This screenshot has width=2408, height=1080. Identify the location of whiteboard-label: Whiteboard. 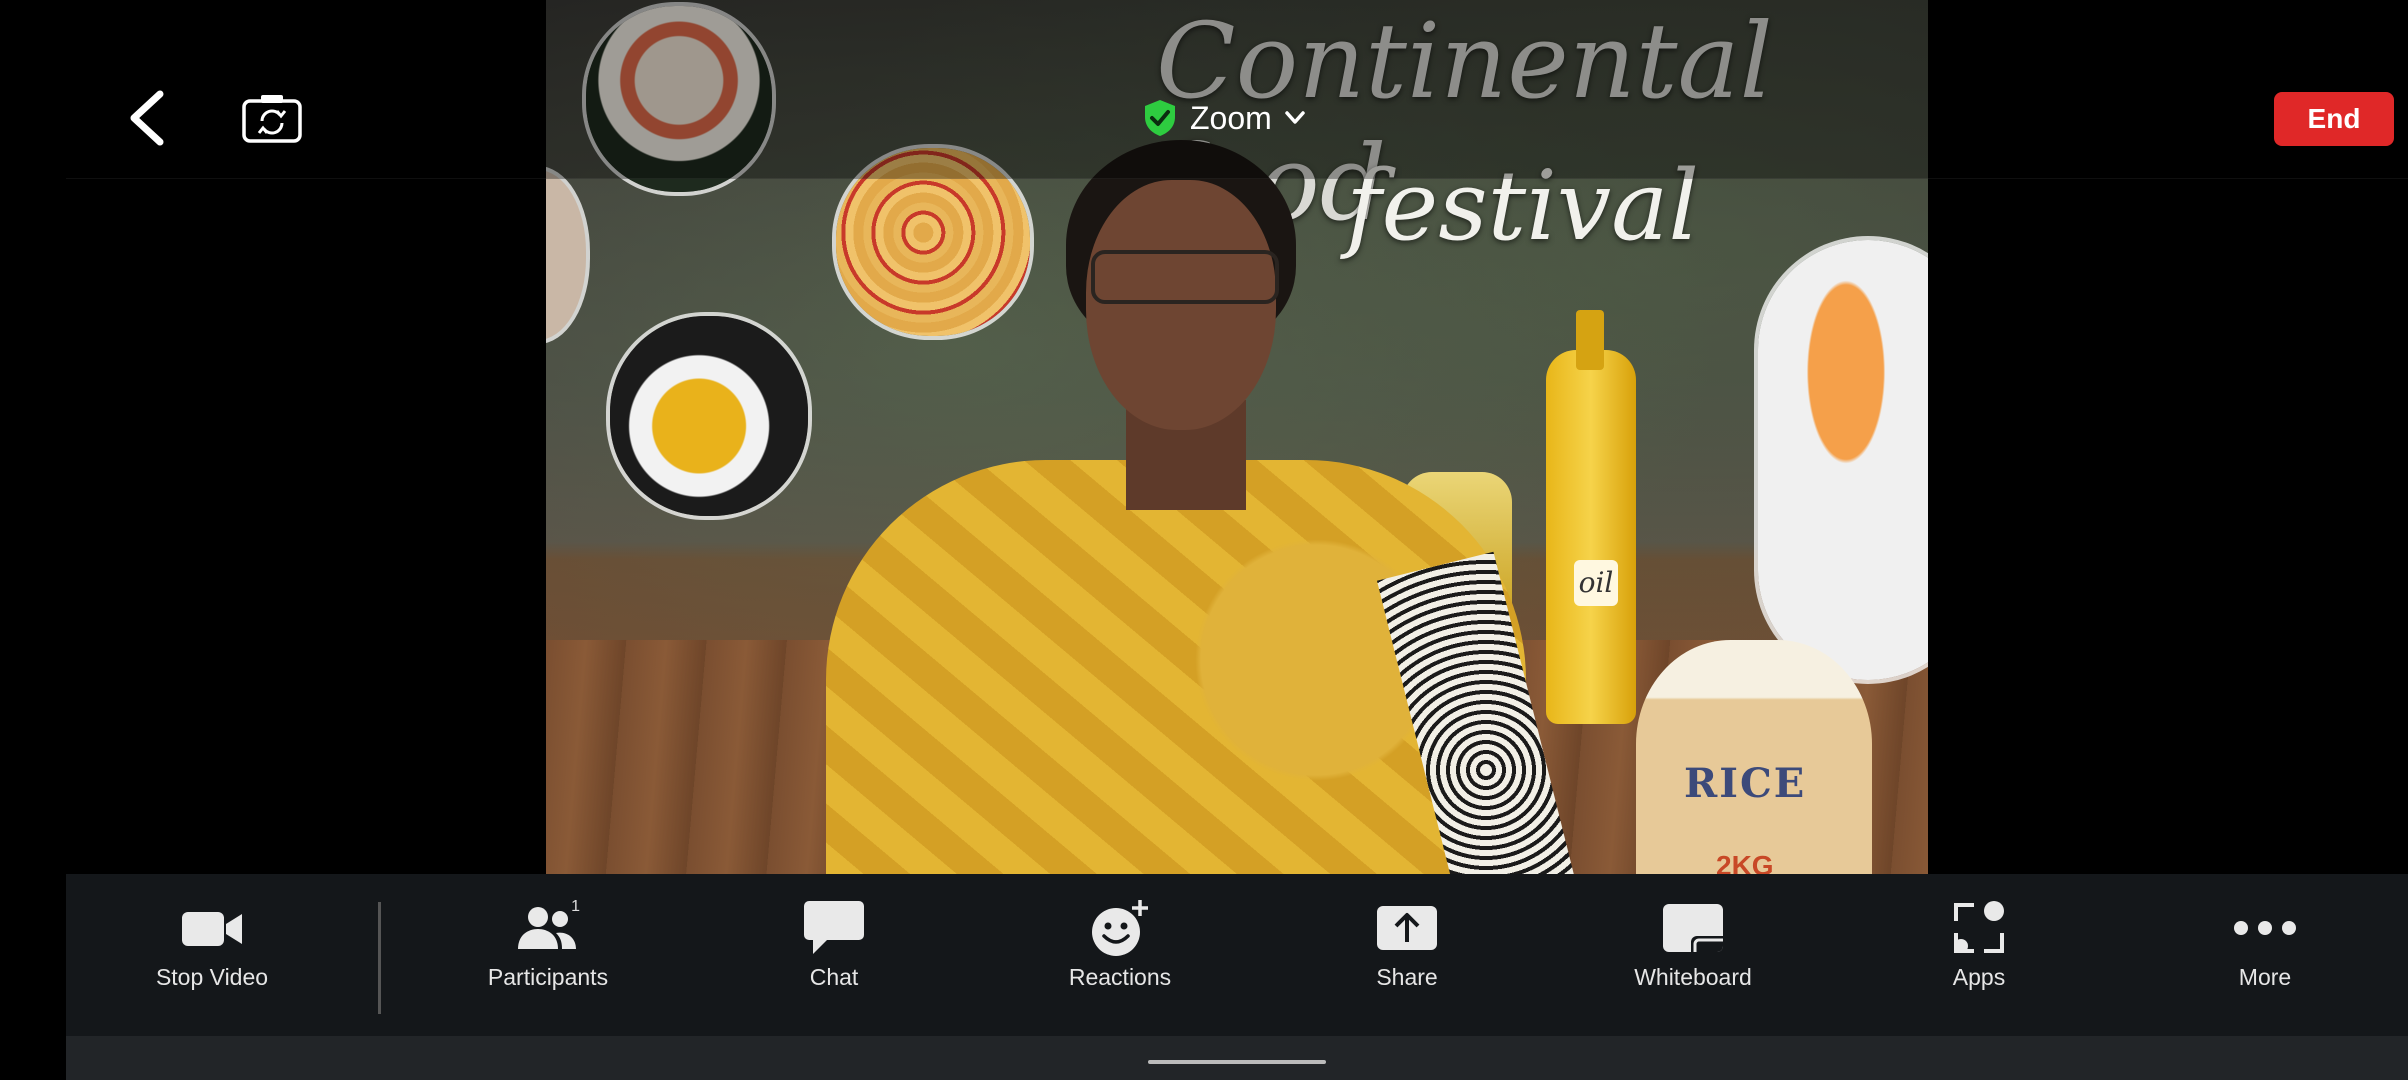
(1693, 977).